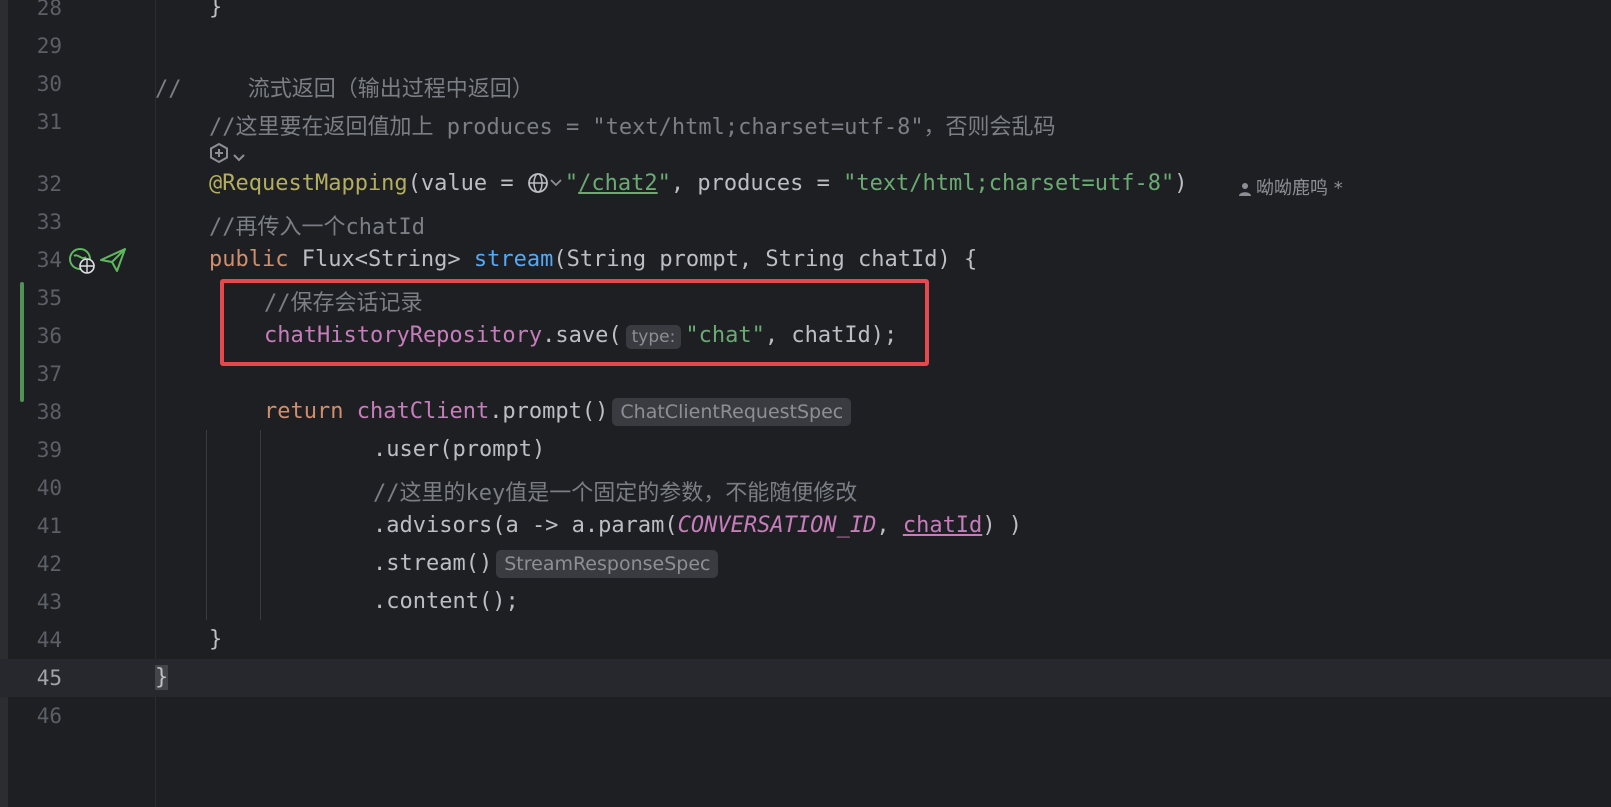  Describe the element at coordinates (525, 525) in the screenshot. I see `code-token: .advisors(a -> a.param(` at that location.